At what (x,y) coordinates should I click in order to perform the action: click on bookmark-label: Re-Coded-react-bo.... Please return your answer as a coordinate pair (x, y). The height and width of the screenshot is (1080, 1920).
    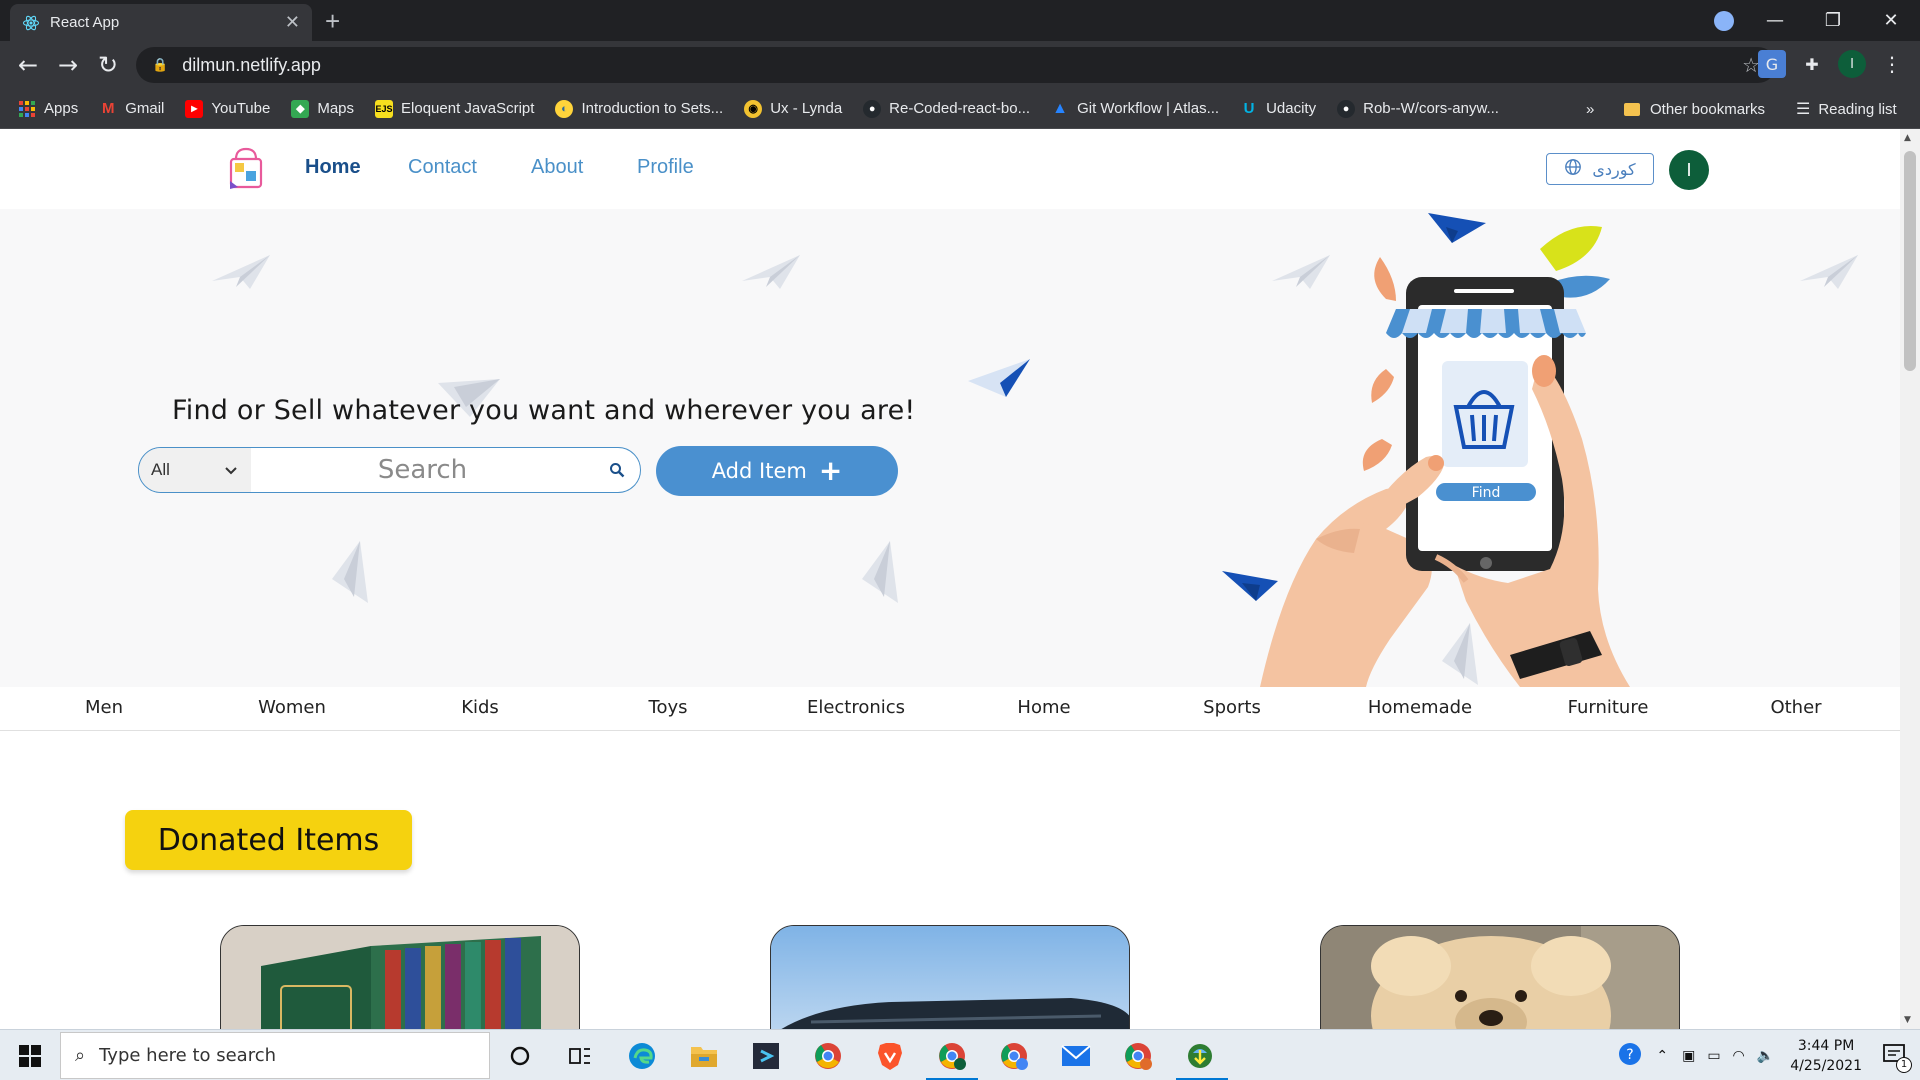
    Looking at the image, I should click on (960, 108).